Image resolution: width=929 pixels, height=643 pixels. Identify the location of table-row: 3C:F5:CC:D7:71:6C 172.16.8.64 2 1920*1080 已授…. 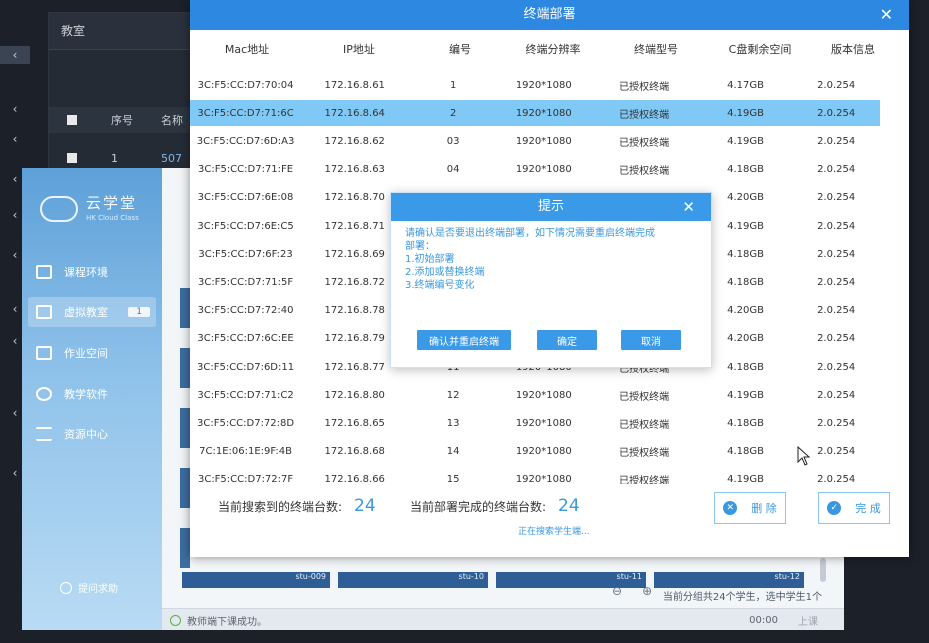
(535, 113).